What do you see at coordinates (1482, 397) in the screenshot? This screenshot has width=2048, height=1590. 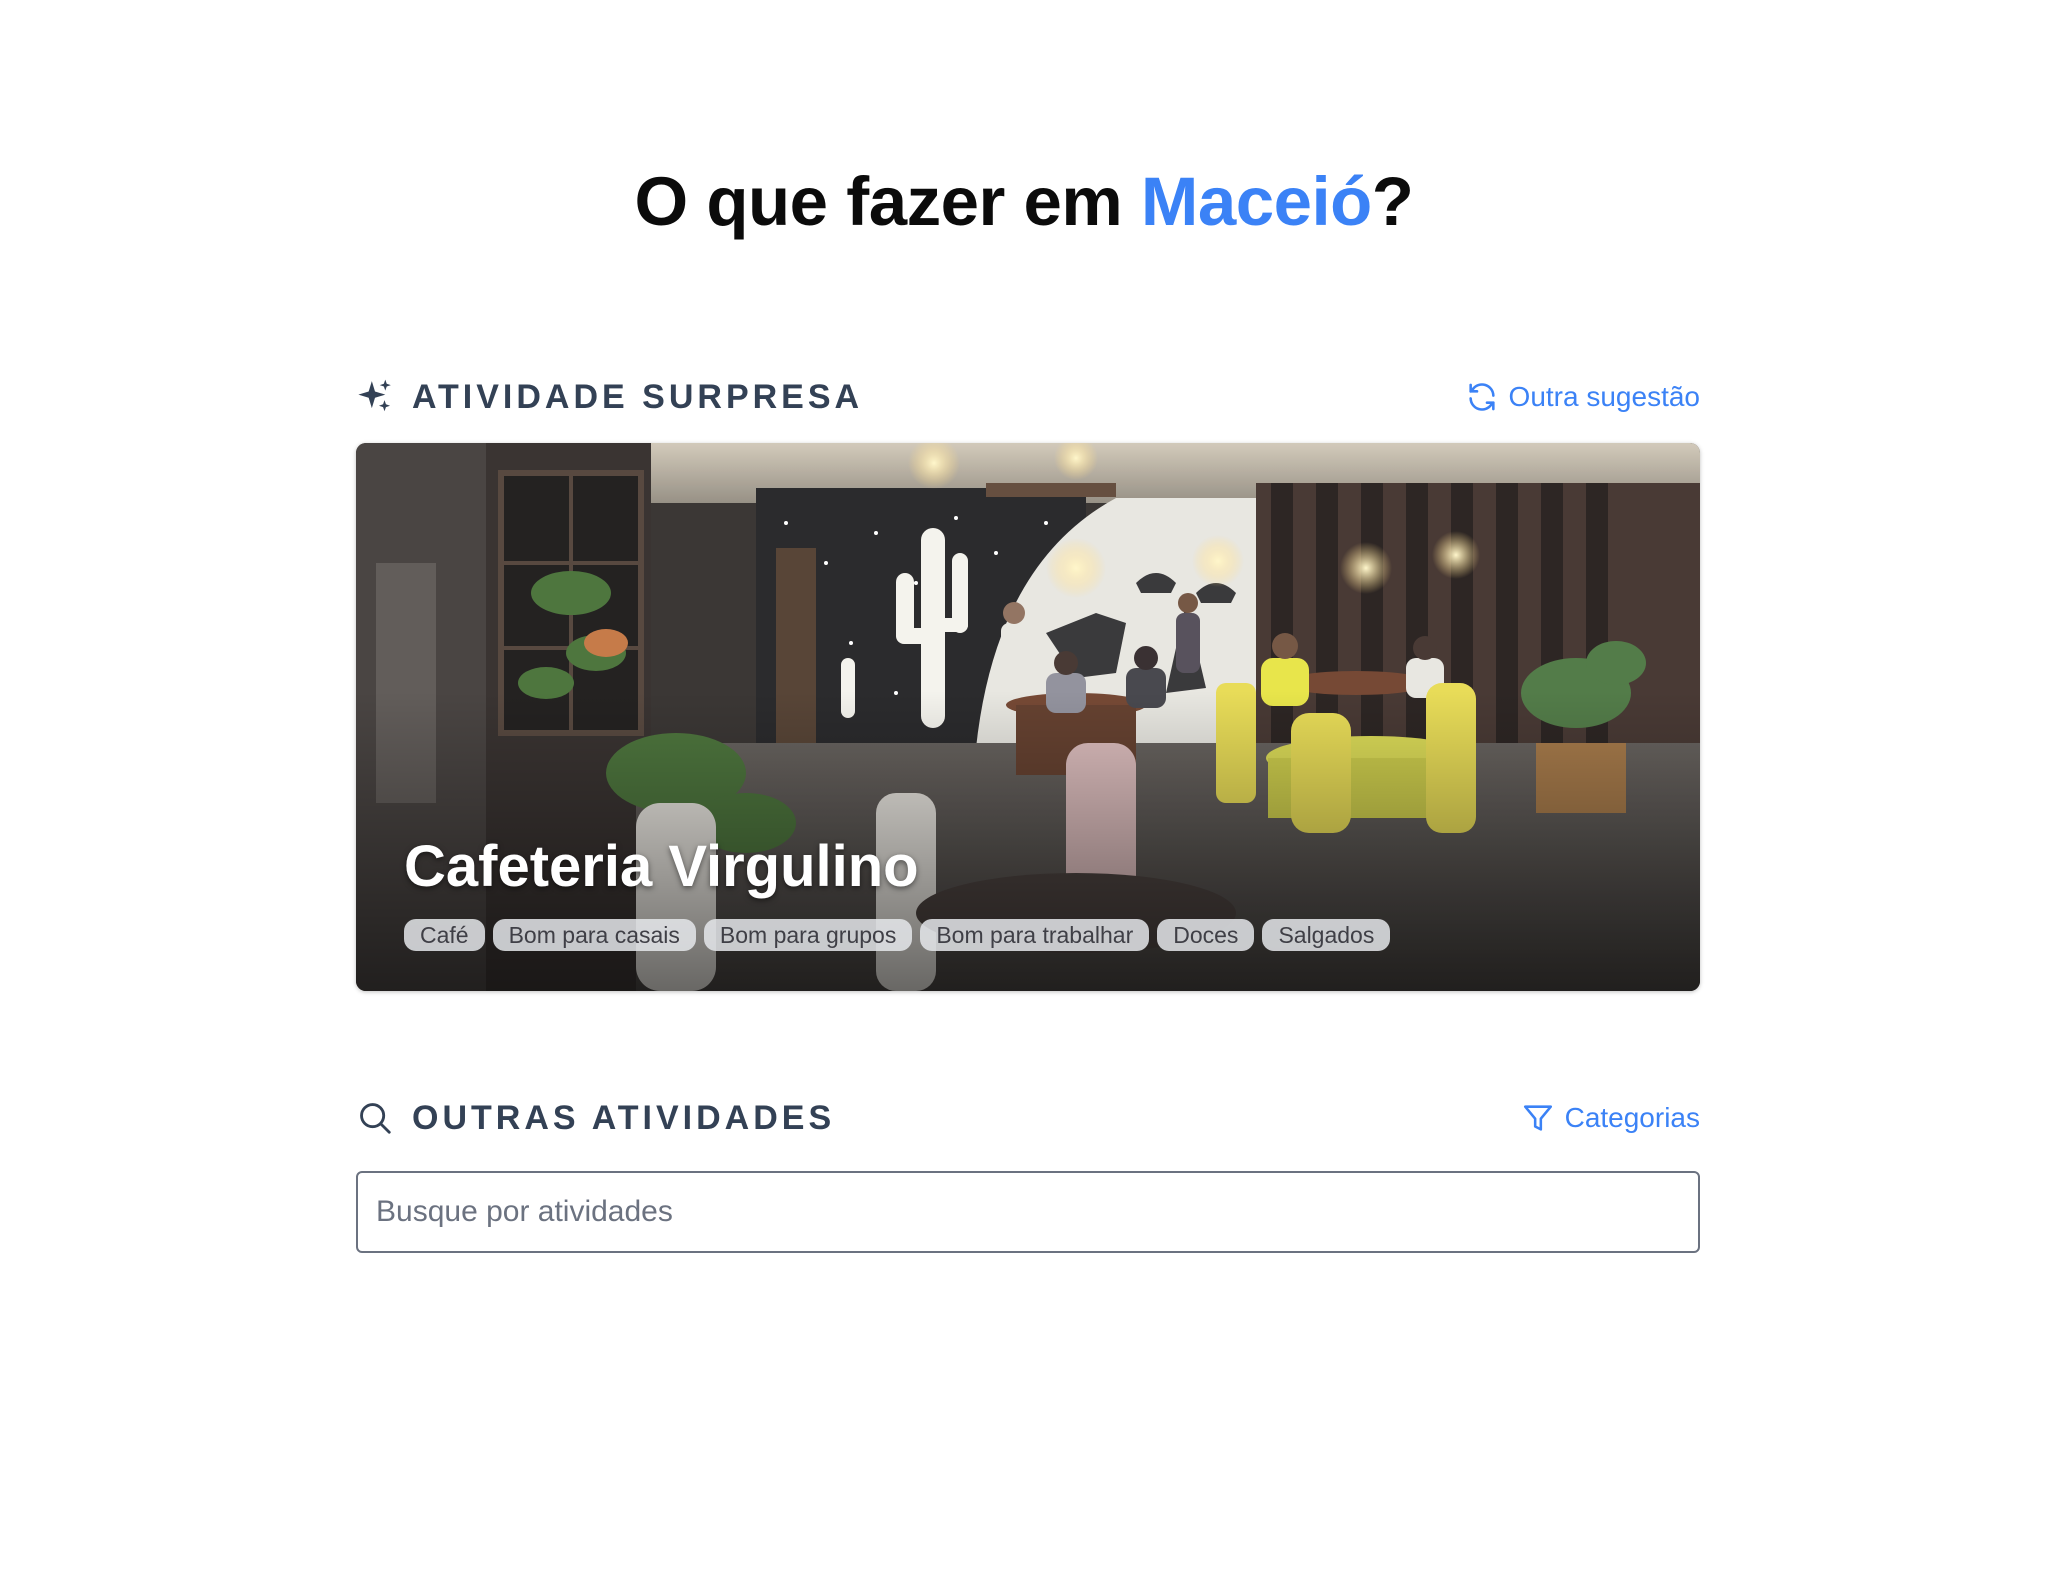 I see `refresh-icon` at bounding box center [1482, 397].